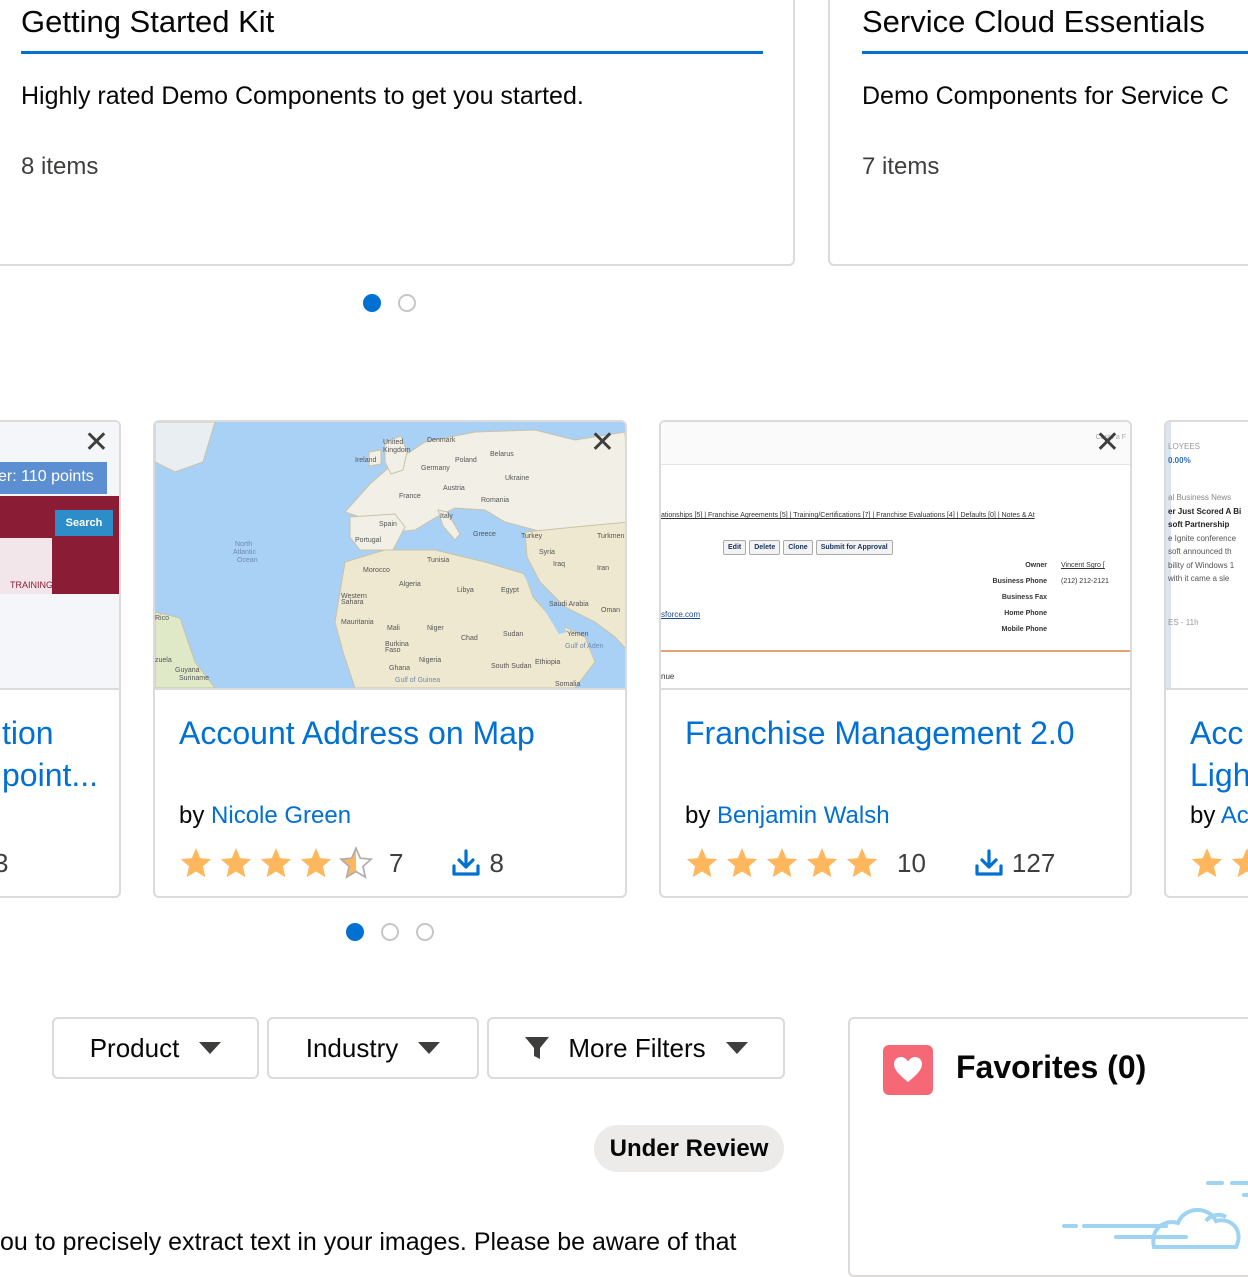 The width and height of the screenshot is (1248, 1277). I want to click on thumb-line: bility of Windows 1, so click(1201, 565).